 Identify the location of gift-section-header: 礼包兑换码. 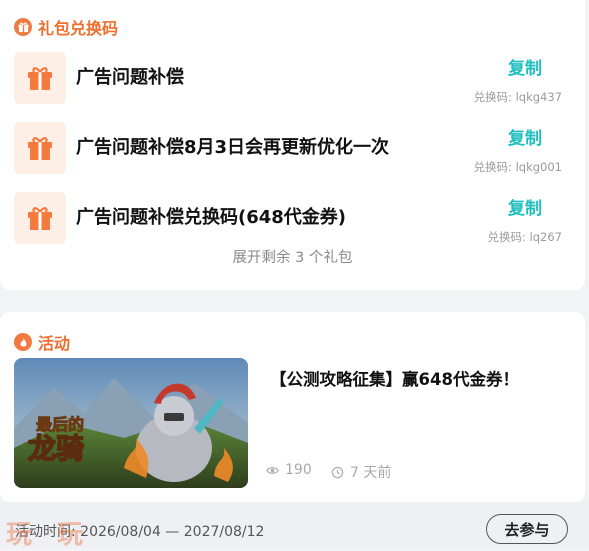
(66, 27).